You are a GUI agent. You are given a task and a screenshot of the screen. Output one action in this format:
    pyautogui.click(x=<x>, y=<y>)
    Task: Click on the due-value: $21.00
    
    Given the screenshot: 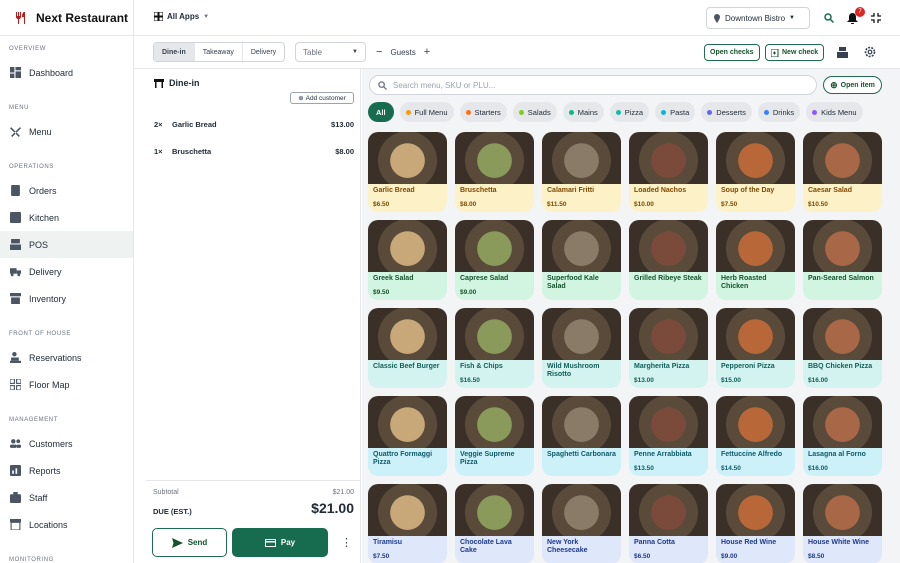 What is the action you would take?
    pyautogui.click(x=332, y=508)
    